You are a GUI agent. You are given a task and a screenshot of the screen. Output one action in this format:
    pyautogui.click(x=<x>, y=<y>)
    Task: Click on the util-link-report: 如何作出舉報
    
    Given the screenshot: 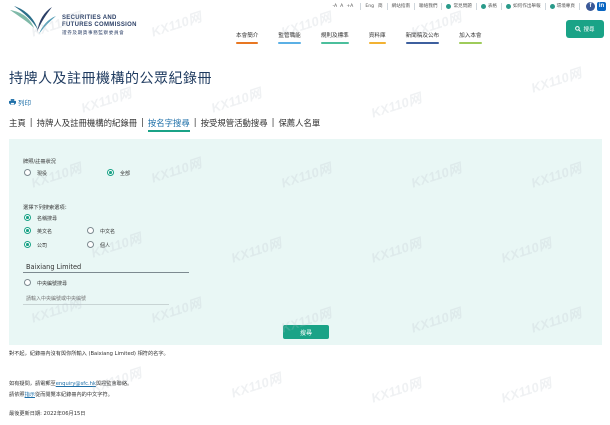 What is the action you would take?
    pyautogui.click(x=523, y=6)
    